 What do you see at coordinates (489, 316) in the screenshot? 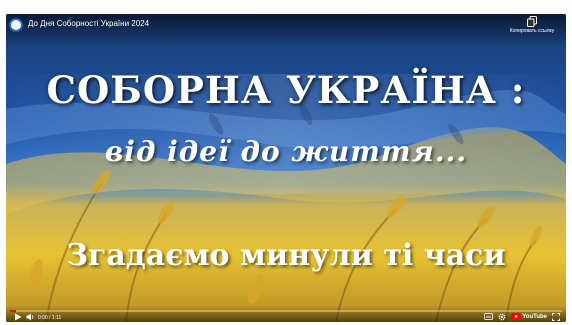
I see `subtitles-icon` at bounding box center [489, 316].